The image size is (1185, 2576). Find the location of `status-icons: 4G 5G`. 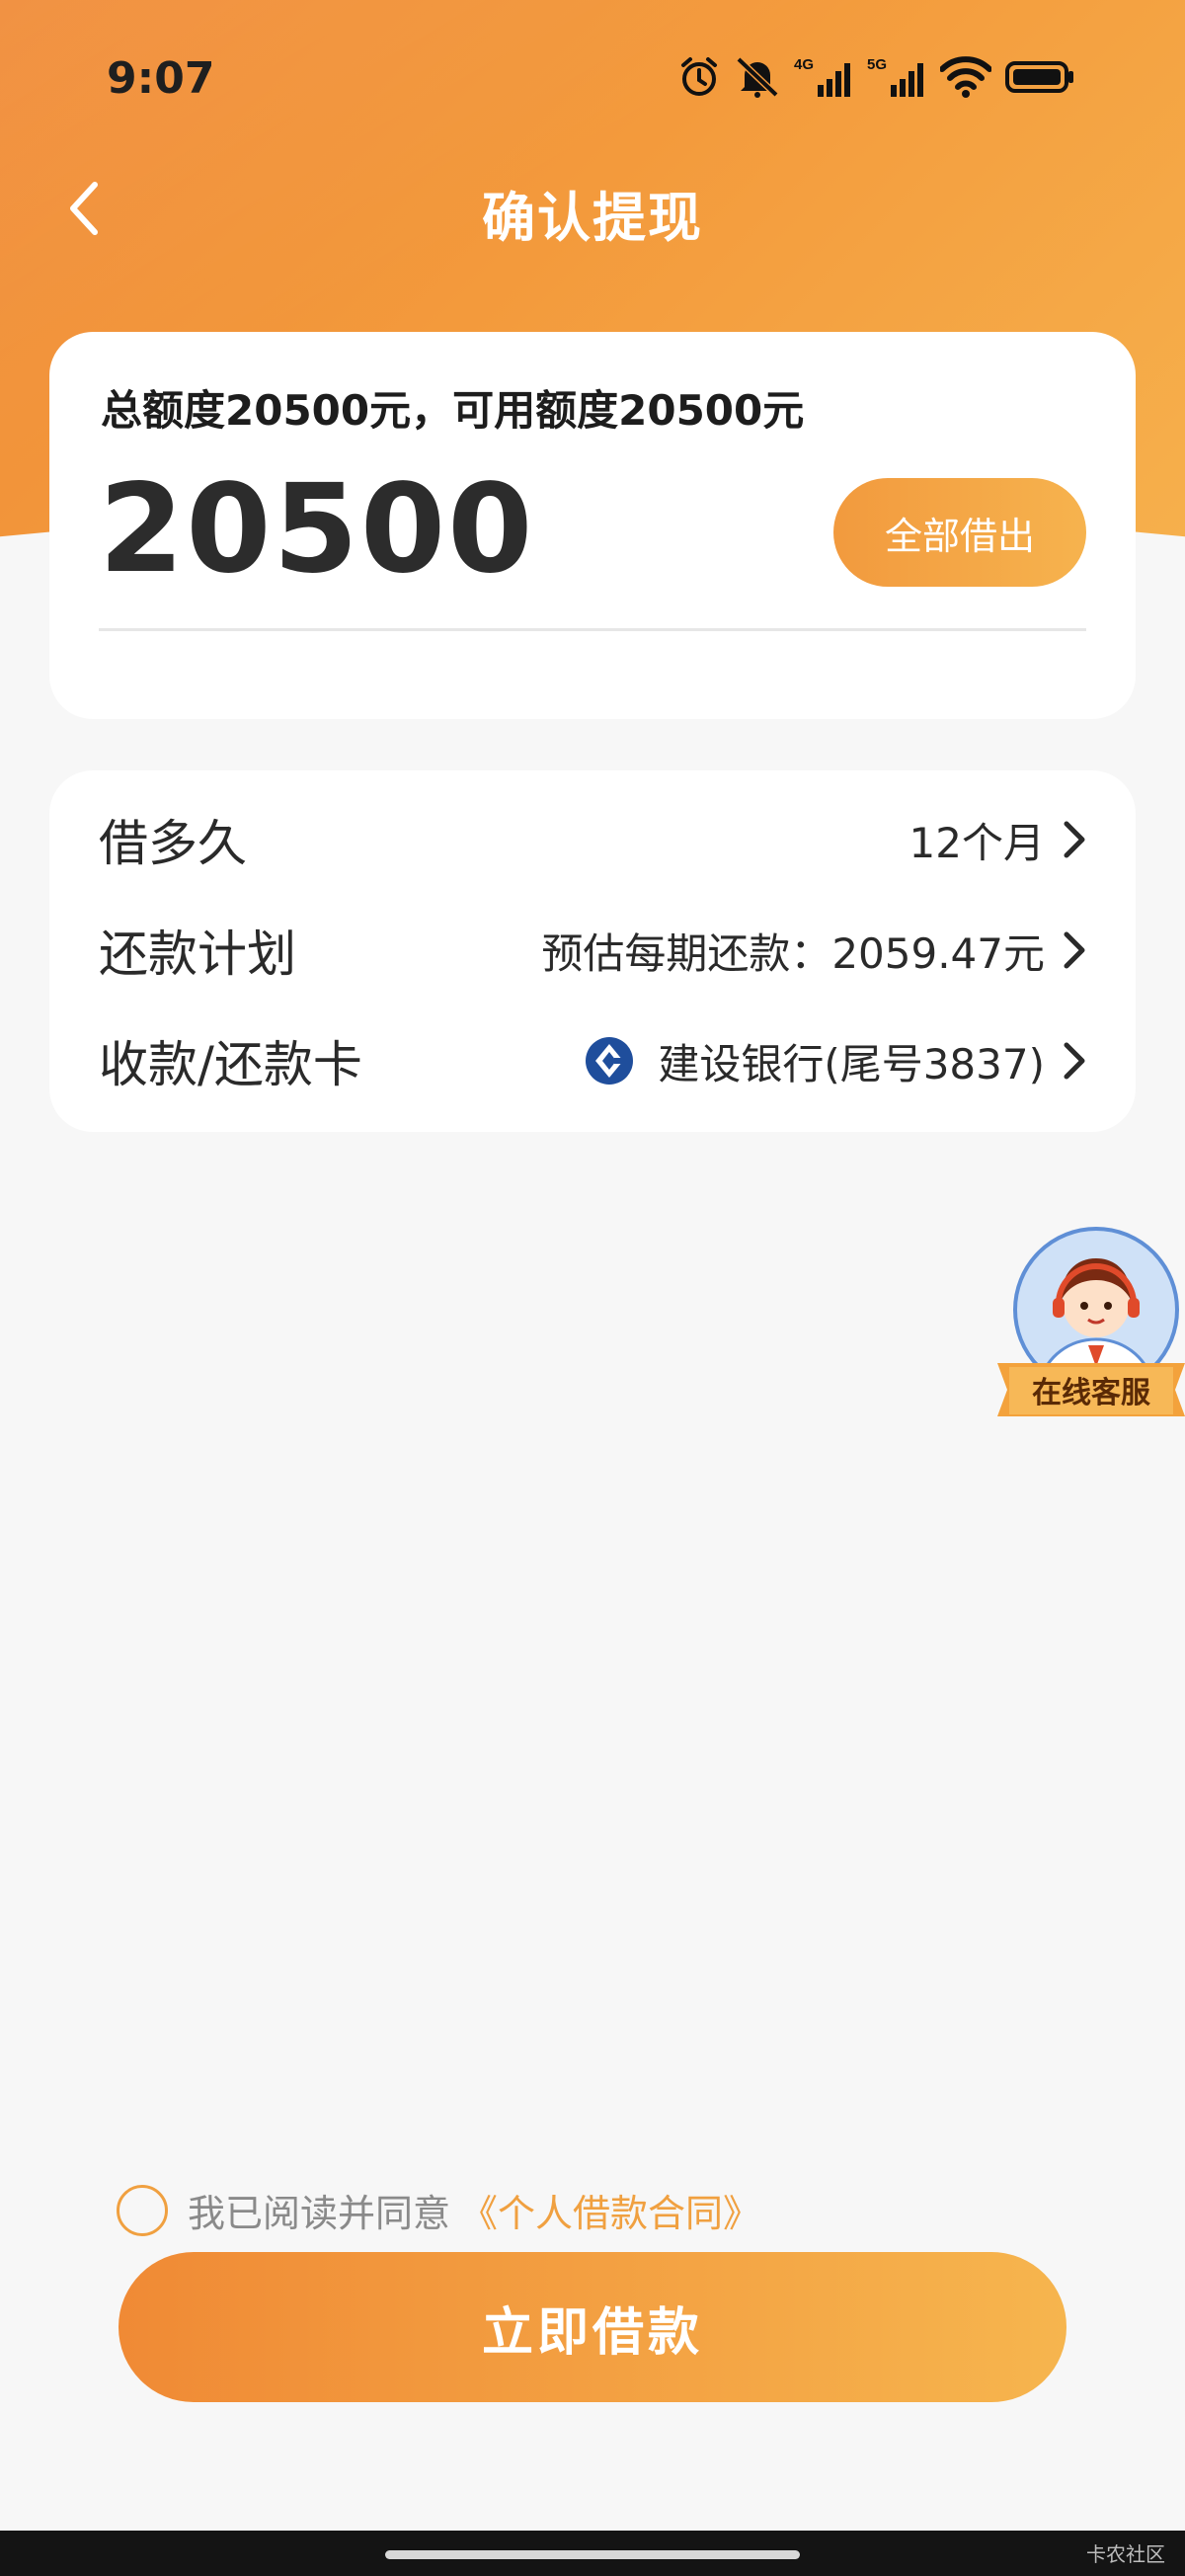

status-icons: 4G 5G is located at coordinates (876, 77).